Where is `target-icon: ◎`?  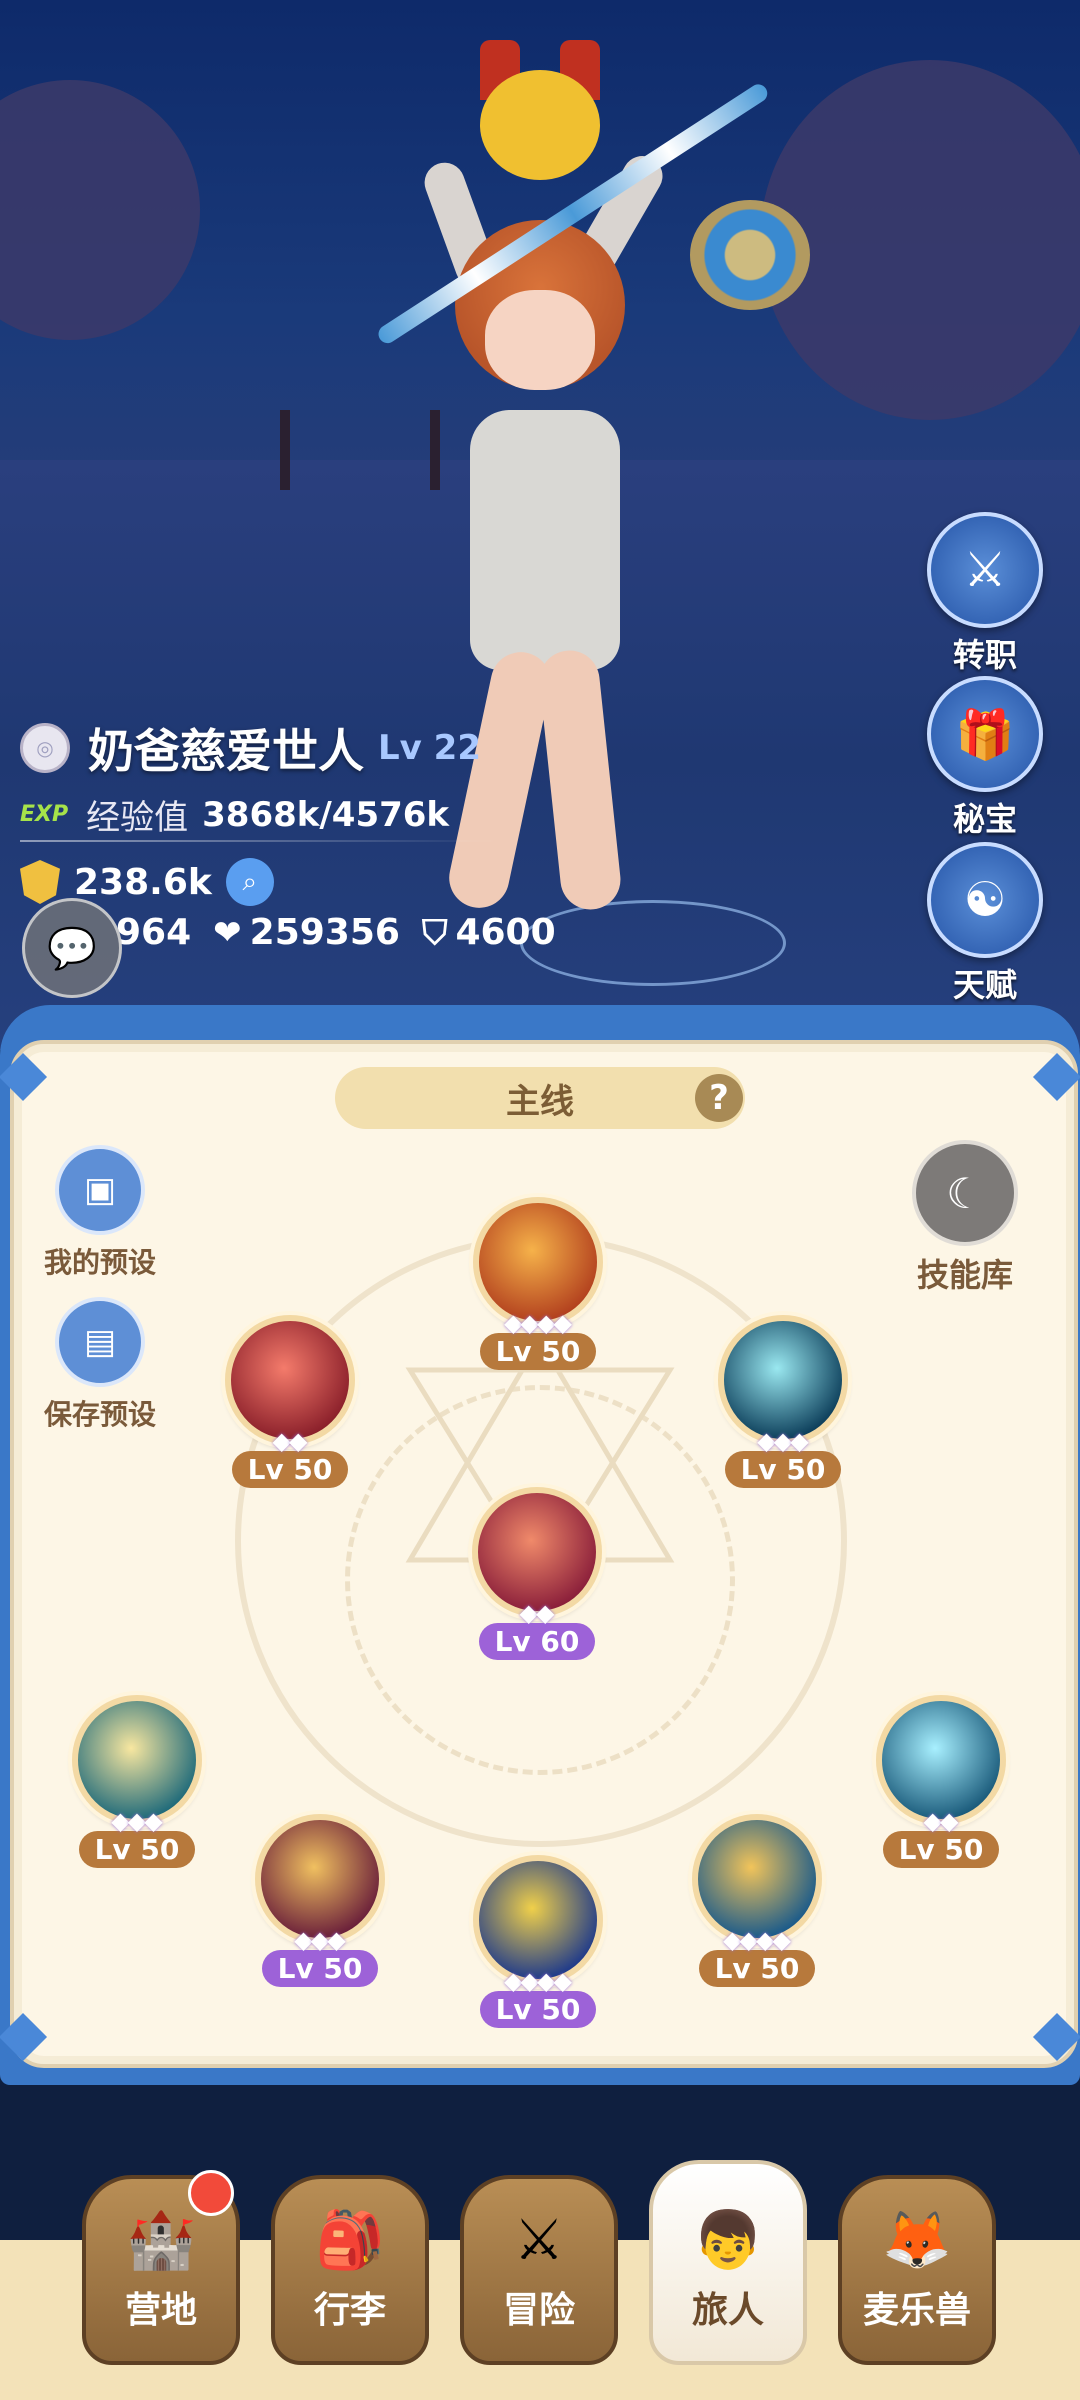
target-icon: ◎ is located at coordinates (45, 748).